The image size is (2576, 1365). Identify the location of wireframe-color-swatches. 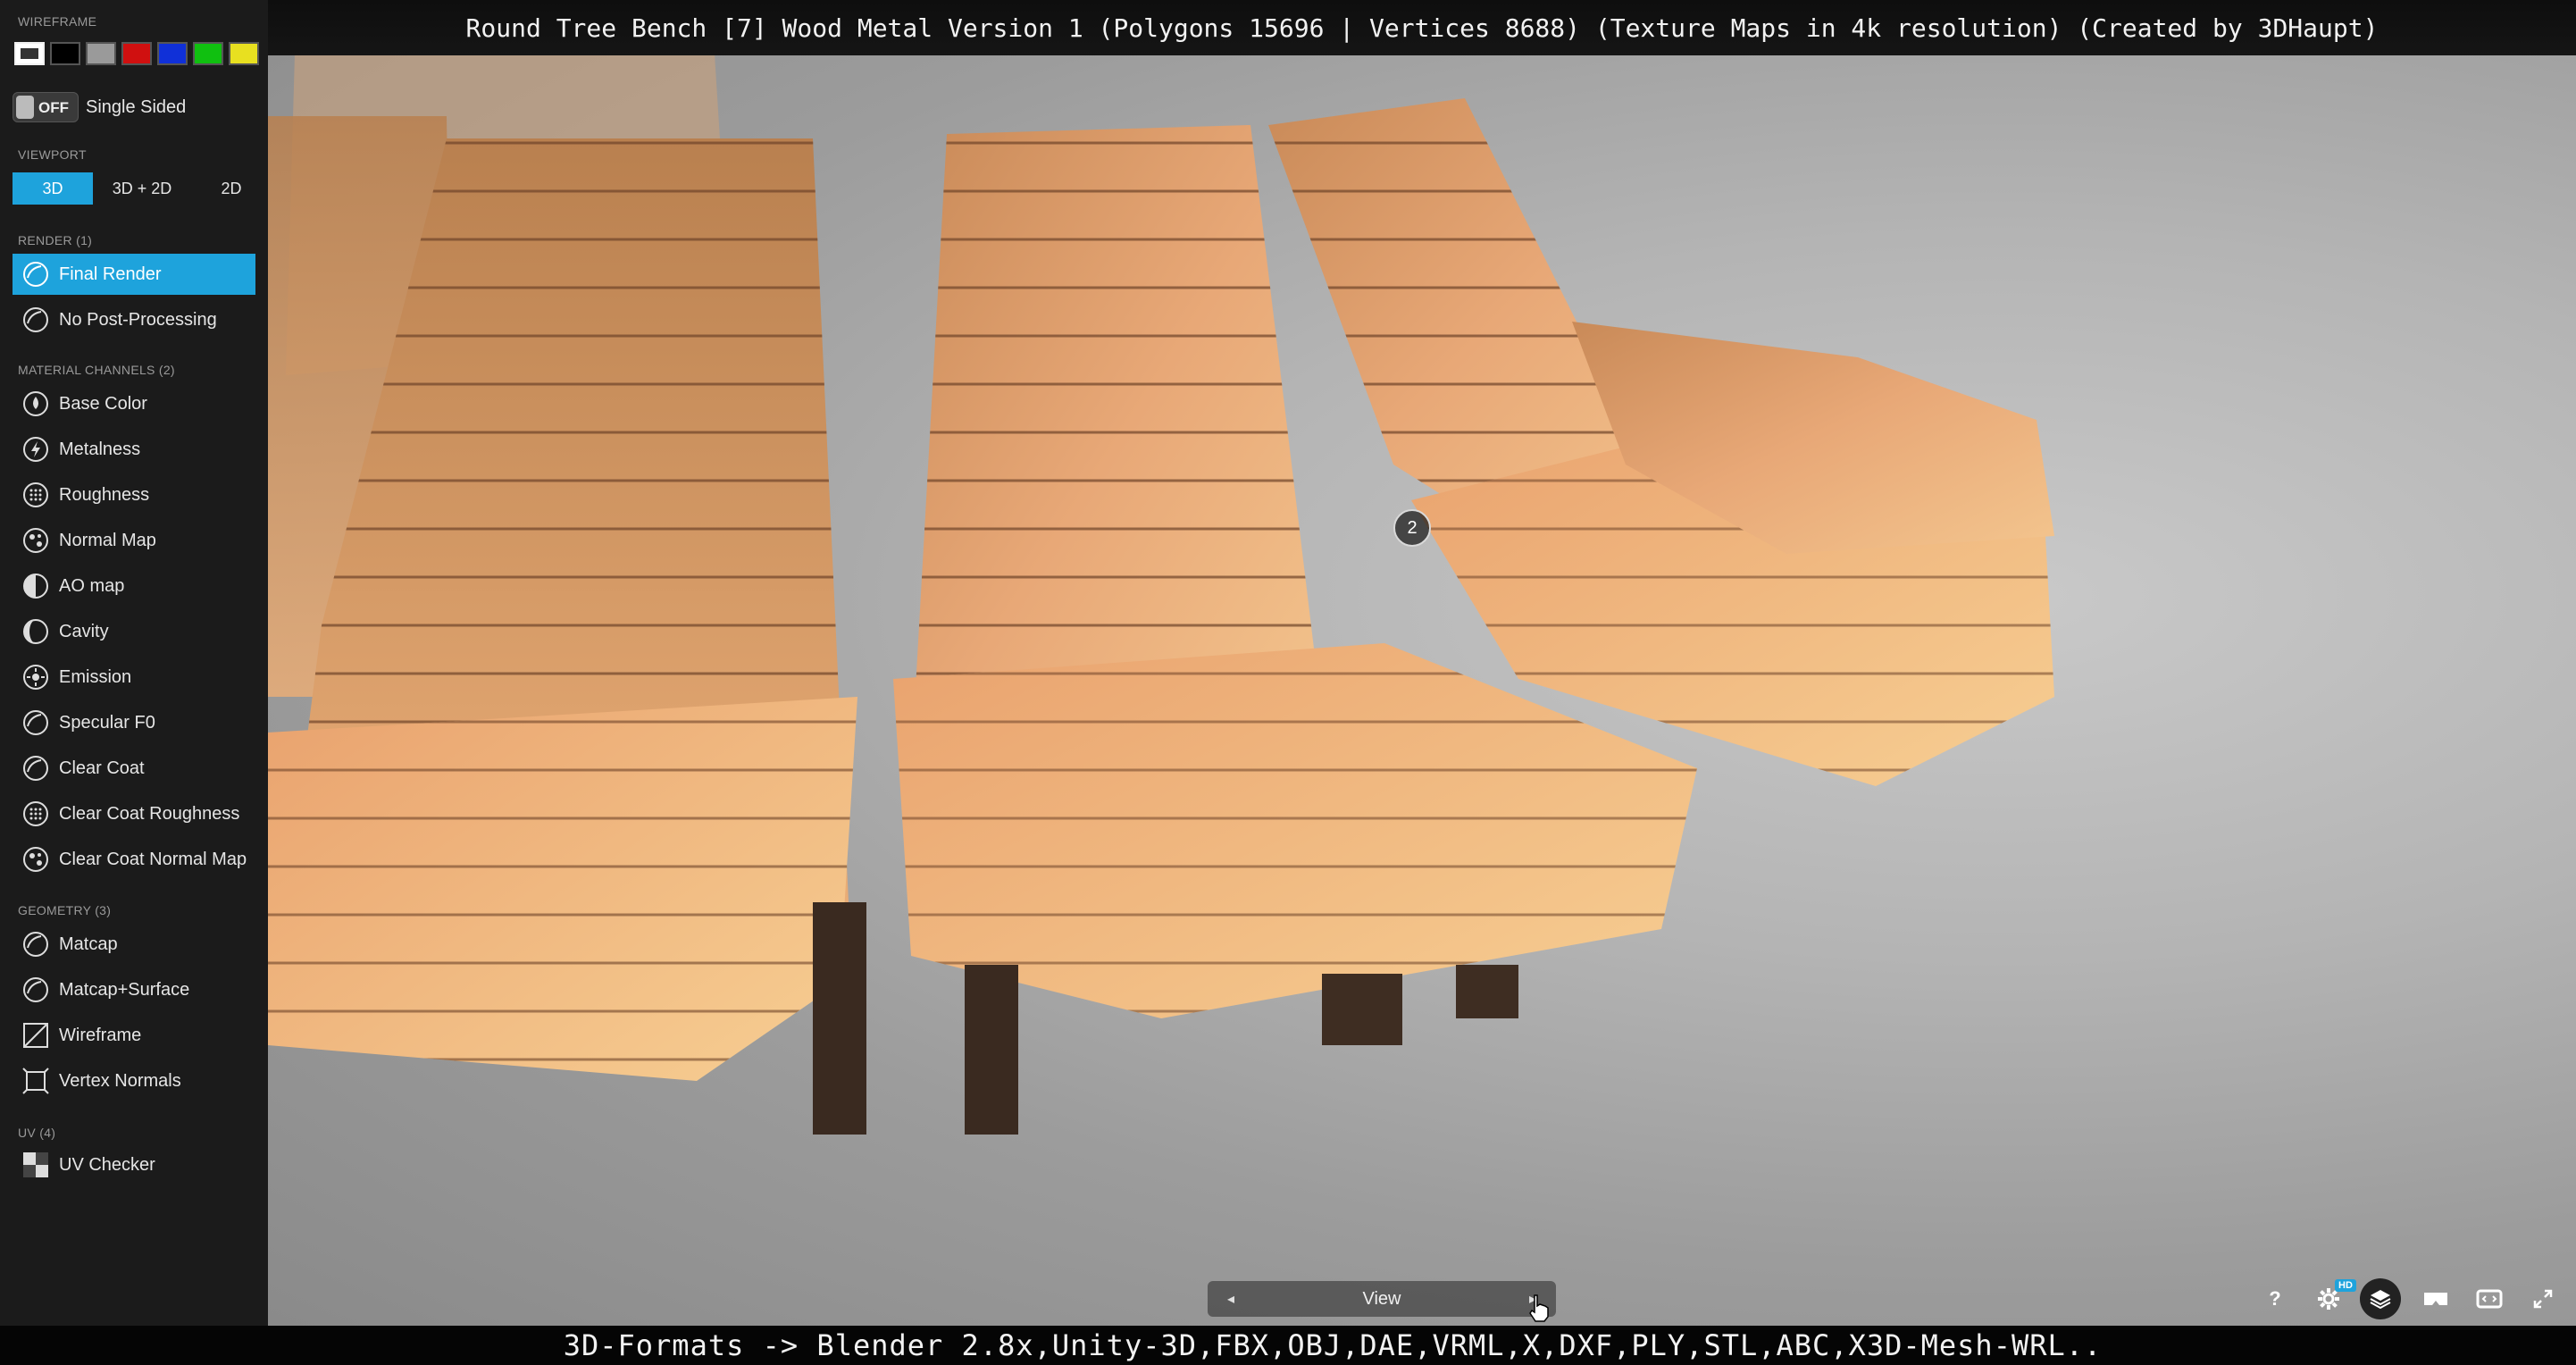
(137, 53).